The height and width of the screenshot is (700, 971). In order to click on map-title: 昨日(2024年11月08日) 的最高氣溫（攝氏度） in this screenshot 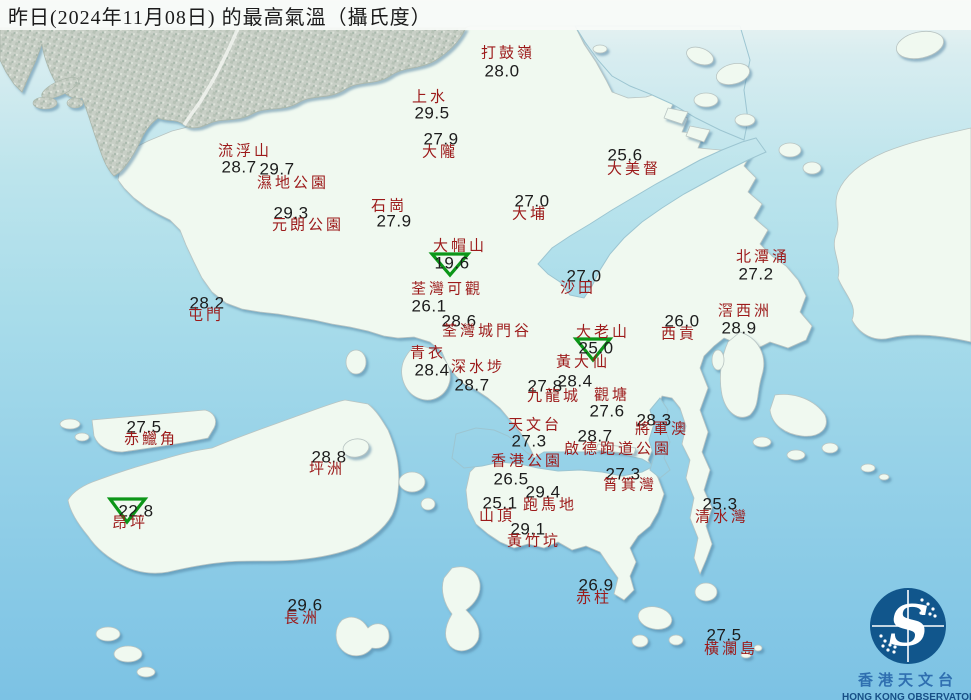, I will do `click(485, 15)`.